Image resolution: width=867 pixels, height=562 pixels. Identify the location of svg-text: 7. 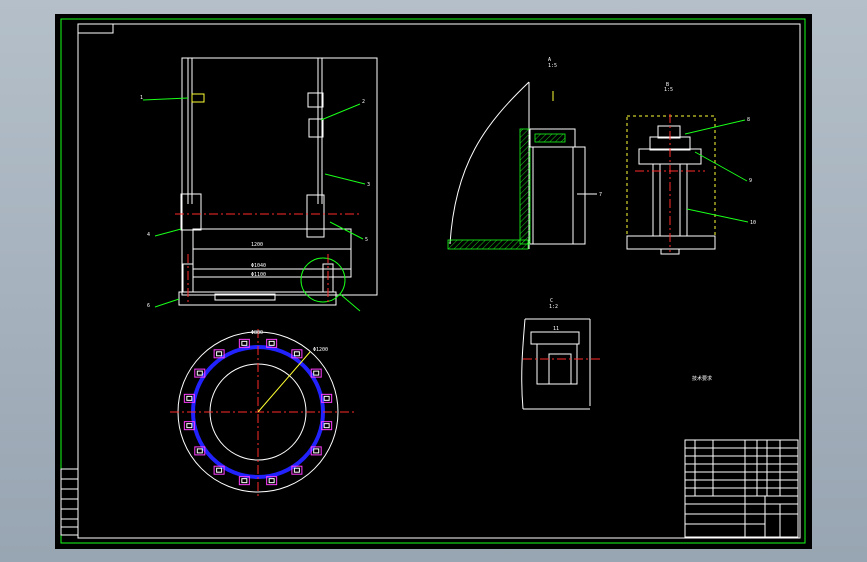
(600, 195).